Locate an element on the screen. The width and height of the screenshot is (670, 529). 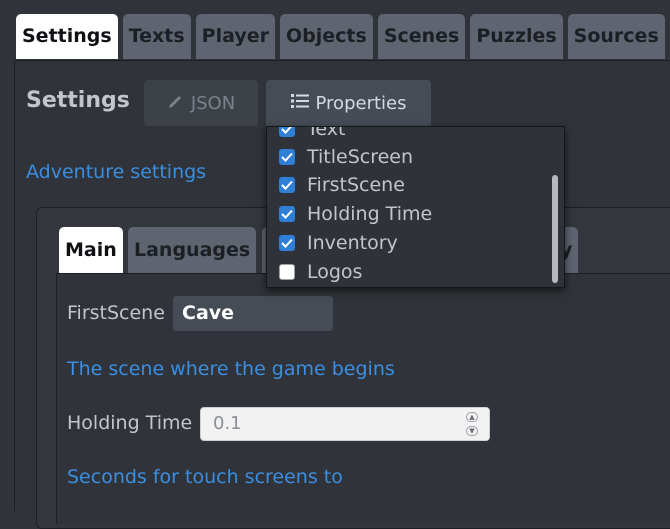
tab-sources: Sources is located at coordinates (616, 36).